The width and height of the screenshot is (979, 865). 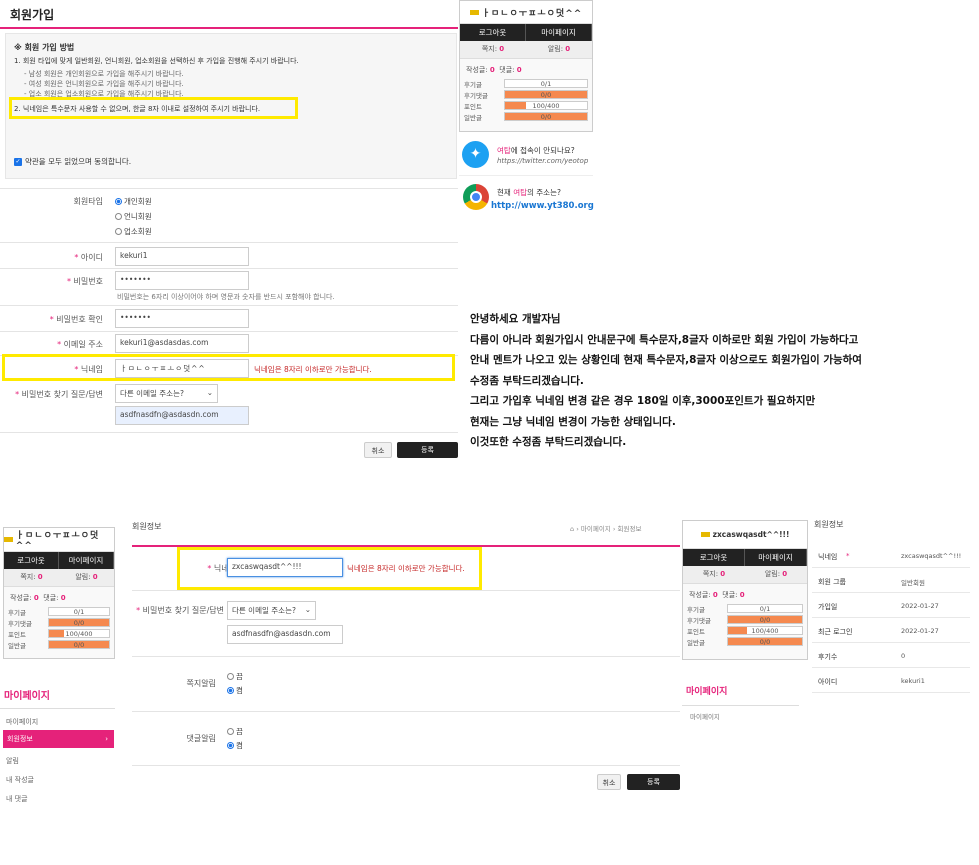 I want to click on radio-comment-off: 끔, so click(x=235, y=731).